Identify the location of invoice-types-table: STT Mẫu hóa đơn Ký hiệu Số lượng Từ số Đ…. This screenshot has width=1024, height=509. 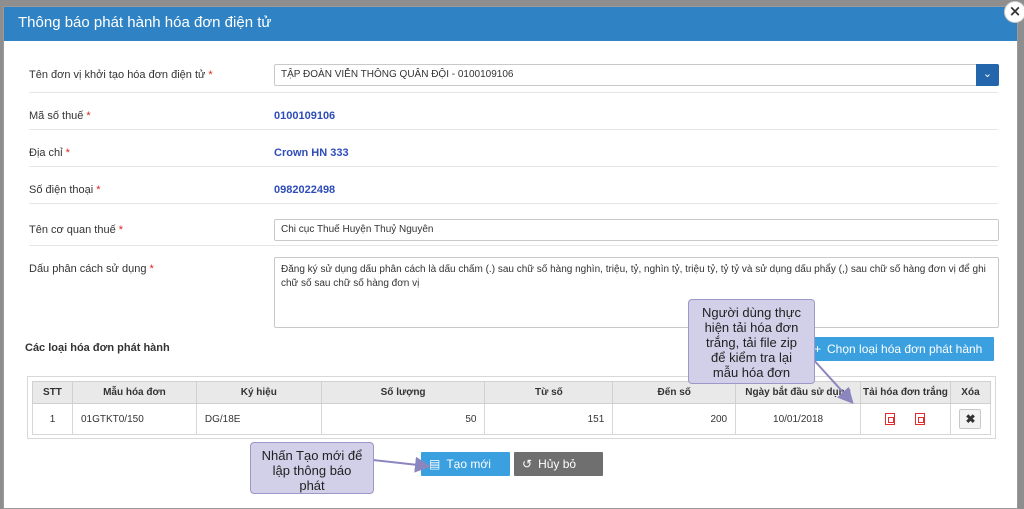
(511, 407).